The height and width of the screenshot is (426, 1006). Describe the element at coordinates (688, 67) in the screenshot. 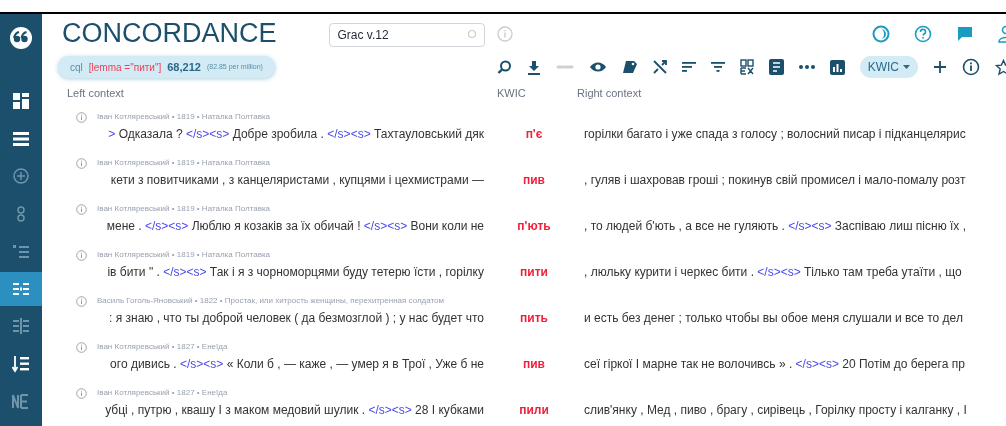

I see `sort-icon` at that location.